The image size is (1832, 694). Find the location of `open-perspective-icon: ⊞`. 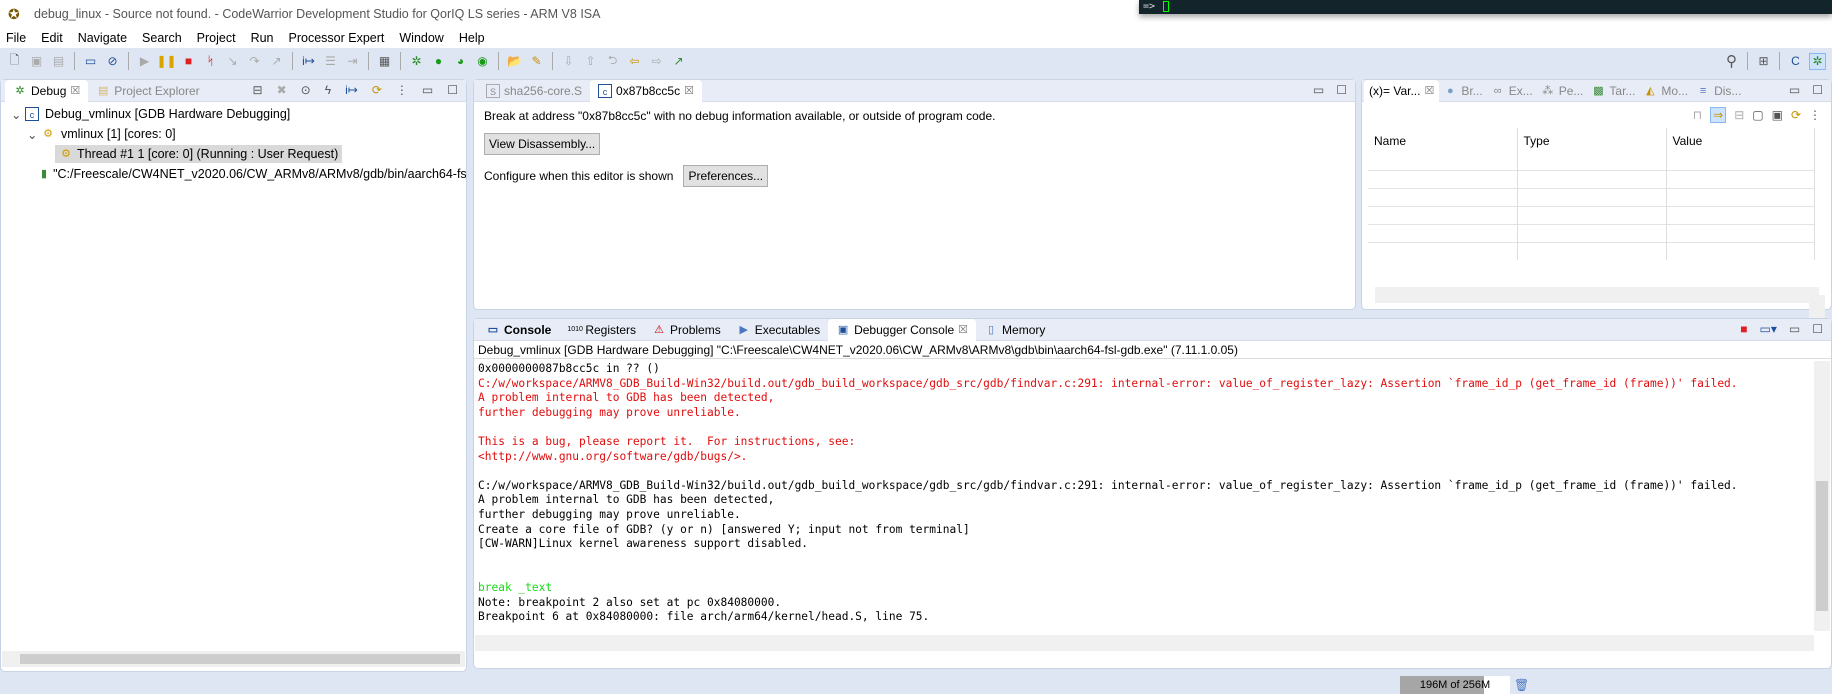

open-perspective-icon: ⊞ is located at coordinates (1763, 61).